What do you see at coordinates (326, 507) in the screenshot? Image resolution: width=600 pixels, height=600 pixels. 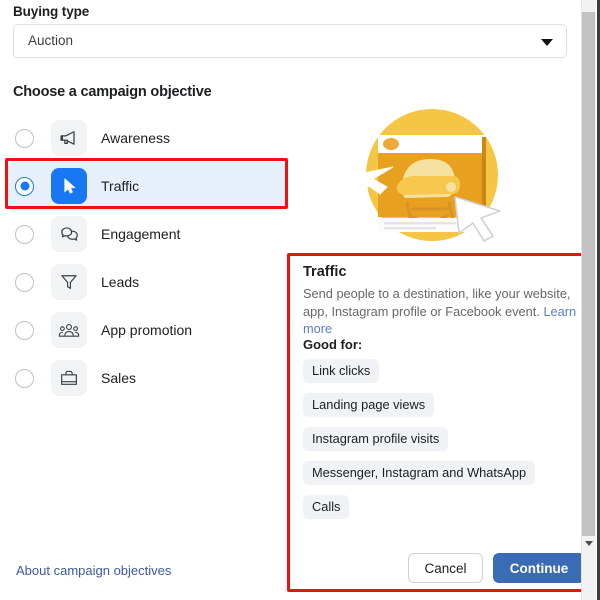 I see `good-for-tag: Calls` at bounding box center [326, 507].